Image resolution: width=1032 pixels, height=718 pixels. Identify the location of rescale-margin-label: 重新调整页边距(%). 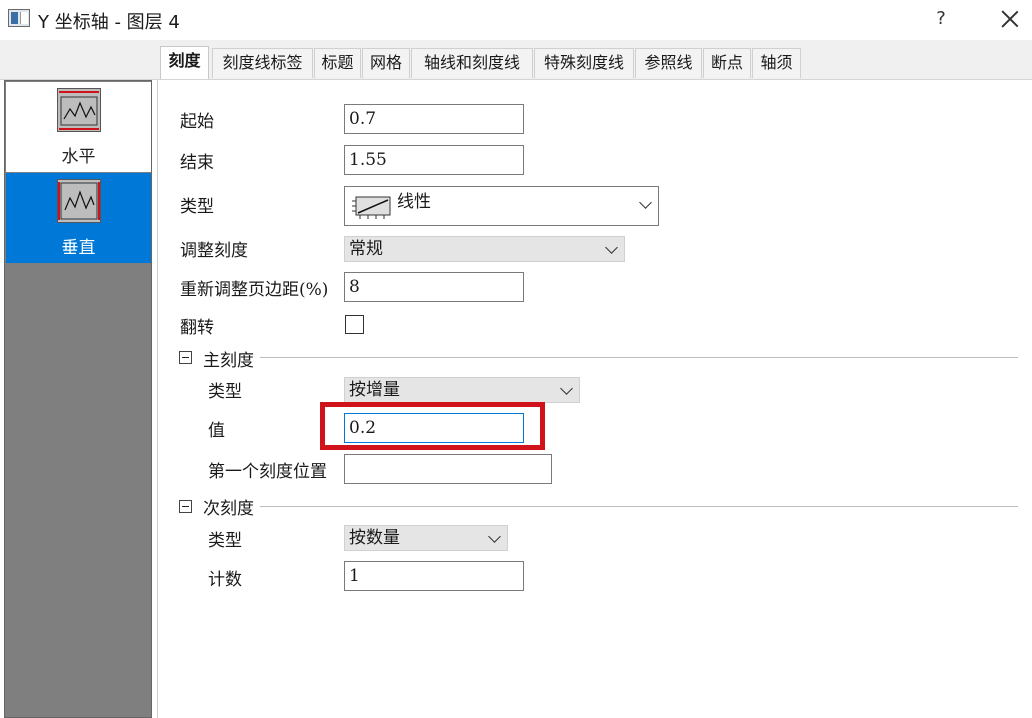
(254, 290).